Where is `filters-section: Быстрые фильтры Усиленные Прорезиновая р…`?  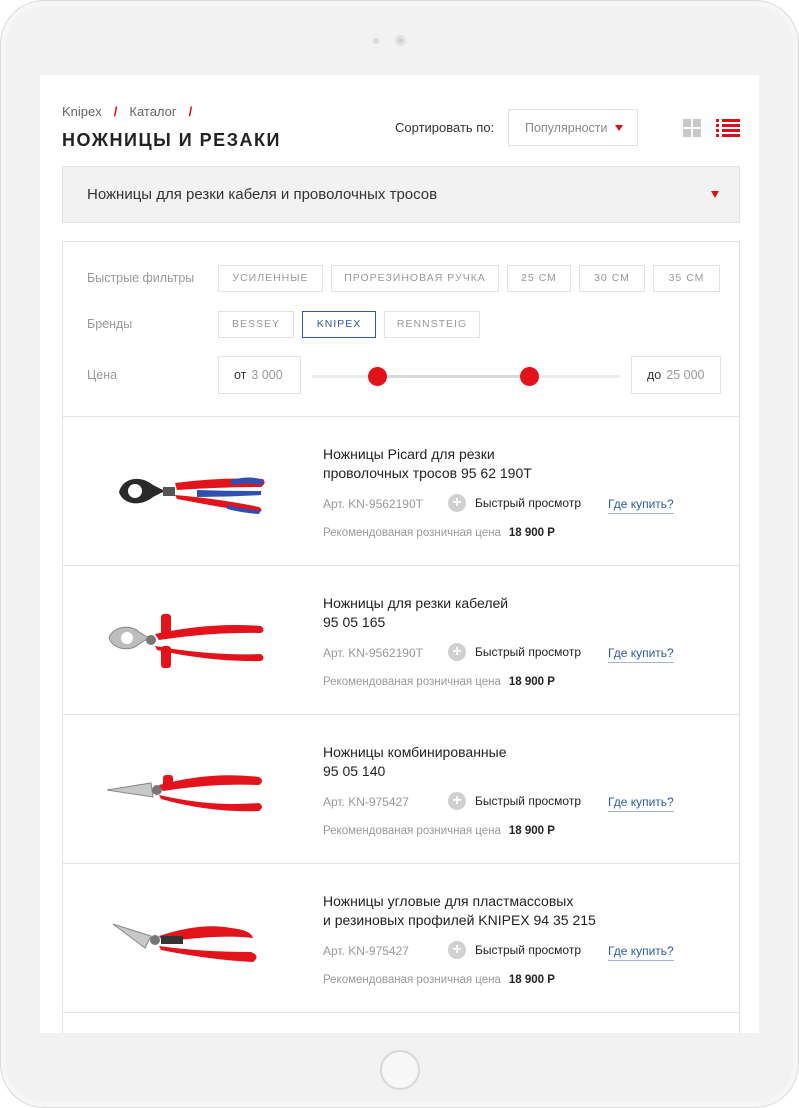
filters-section: Быстрые фильтры Усиленные Прорезиновая р… is located at coordinates (401, 329).